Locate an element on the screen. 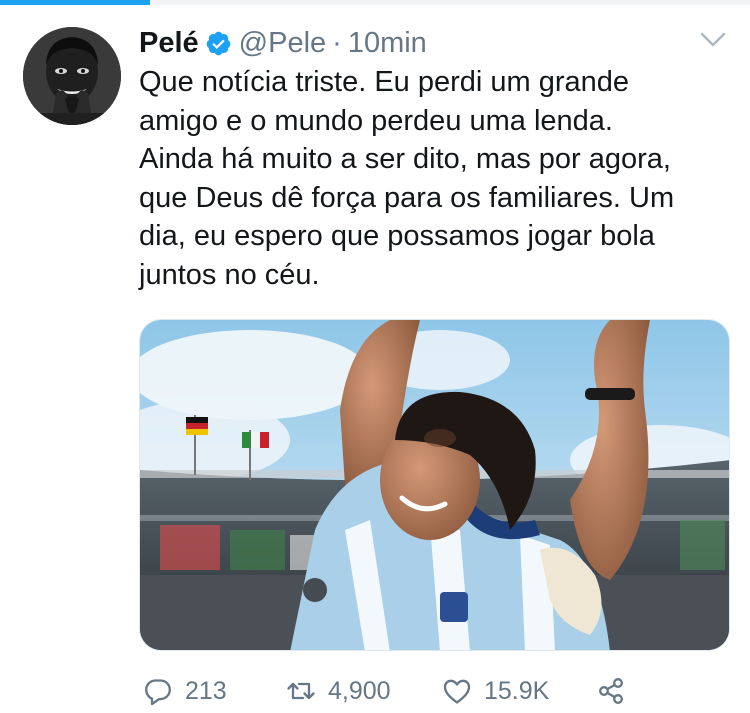  tweet-text-line: amigo e o mundo perdeu uma lenda. is located at coordinates (376, 120).